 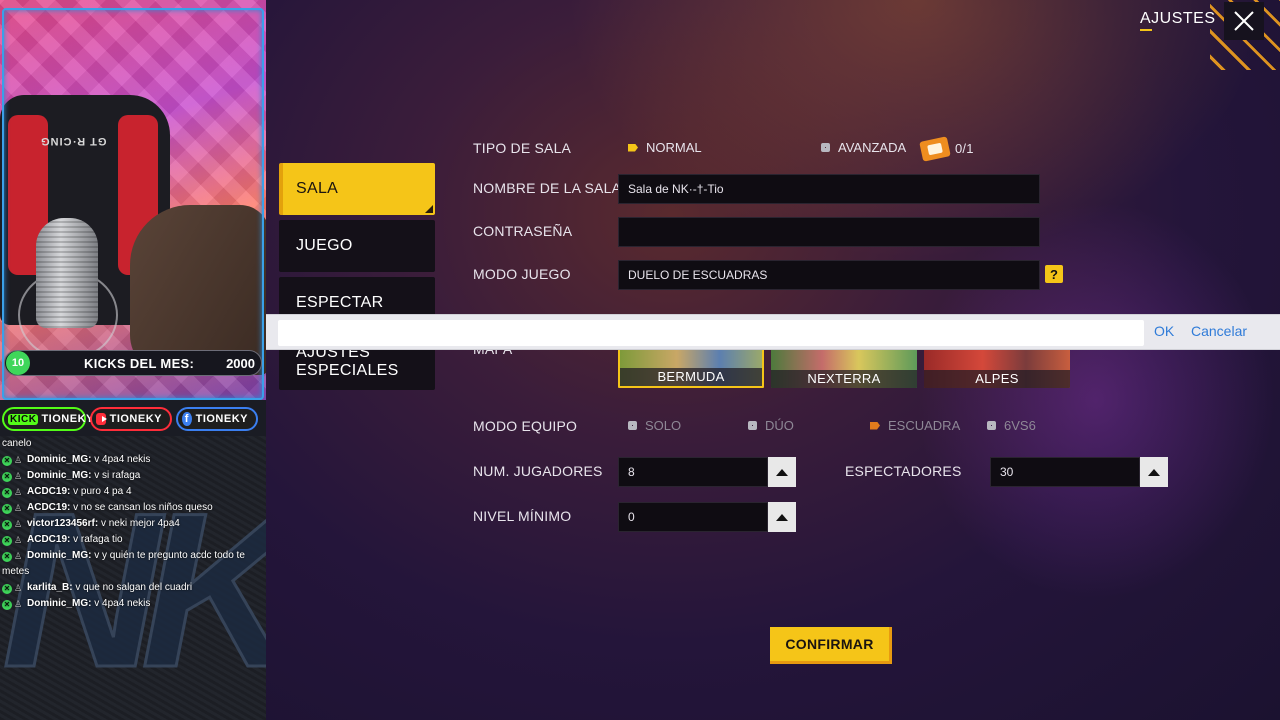 I want to click on youtube-icon, so click(x=101, y=419).